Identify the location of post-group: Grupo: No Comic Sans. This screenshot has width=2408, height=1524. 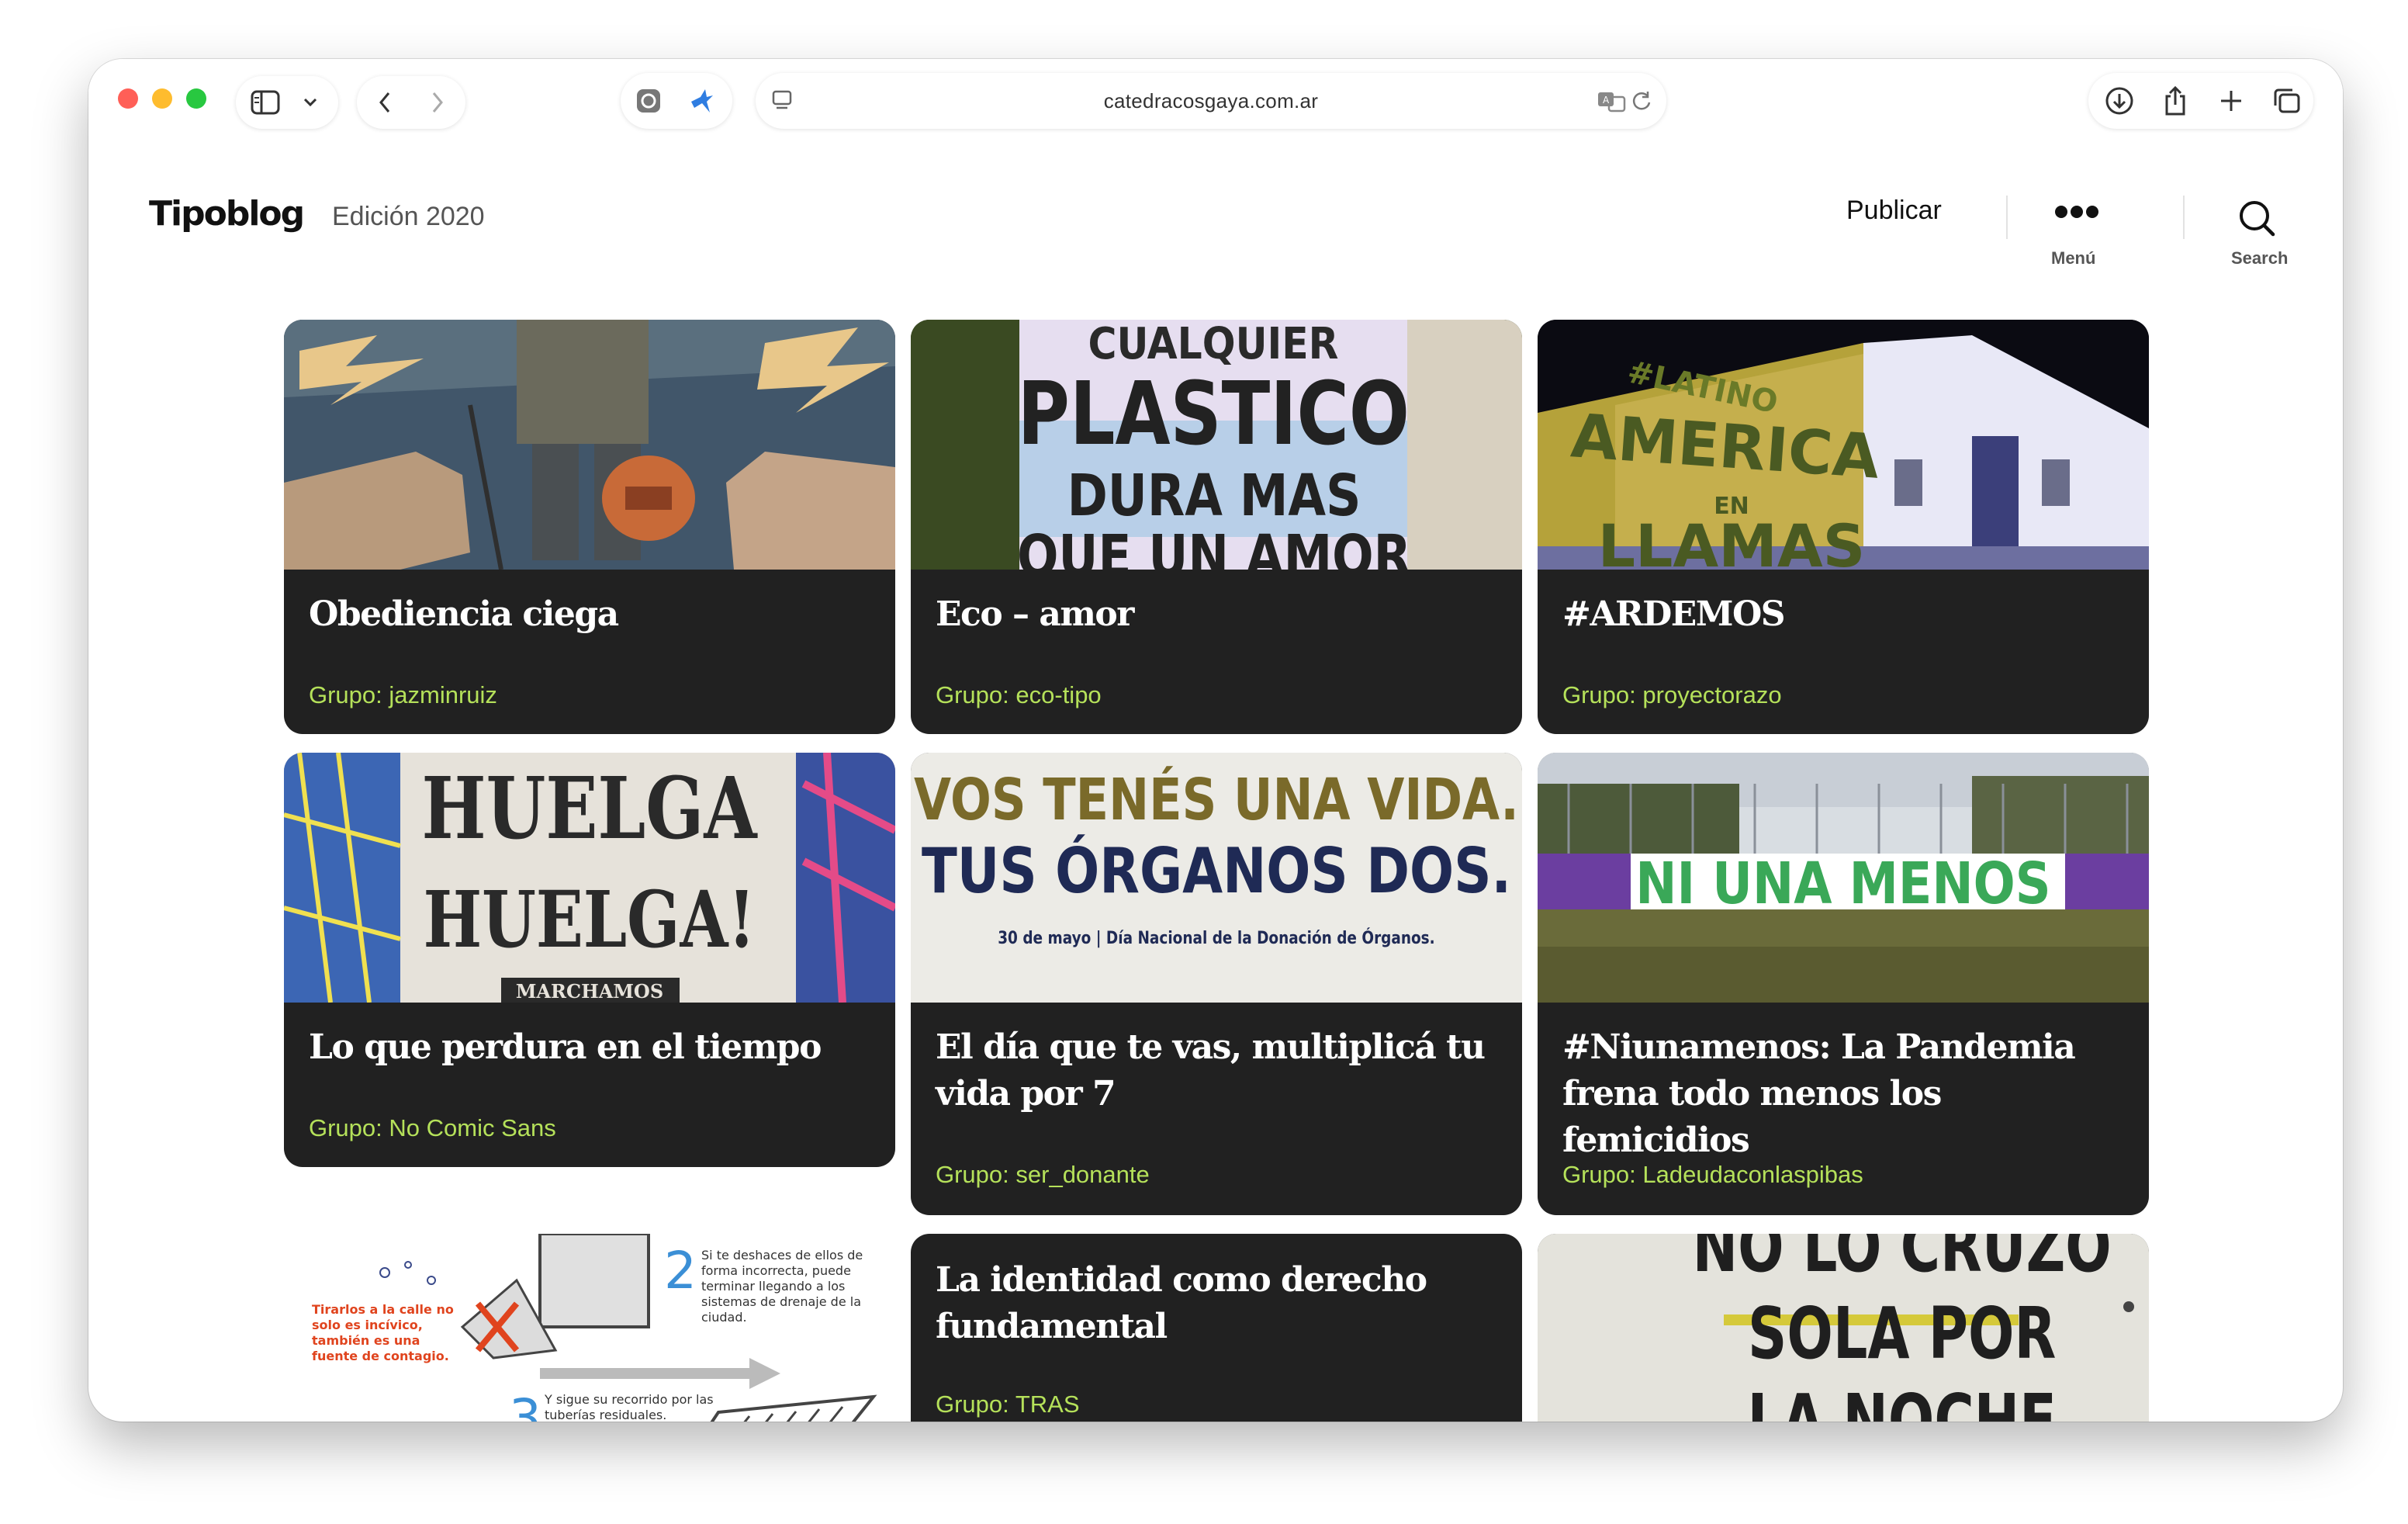
(432, 1128).